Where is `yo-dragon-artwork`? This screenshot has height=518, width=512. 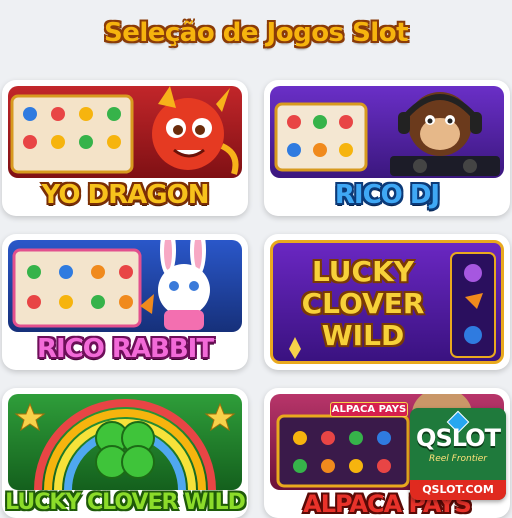
yo-dragon-artwork is located at coordinates (125, 132).